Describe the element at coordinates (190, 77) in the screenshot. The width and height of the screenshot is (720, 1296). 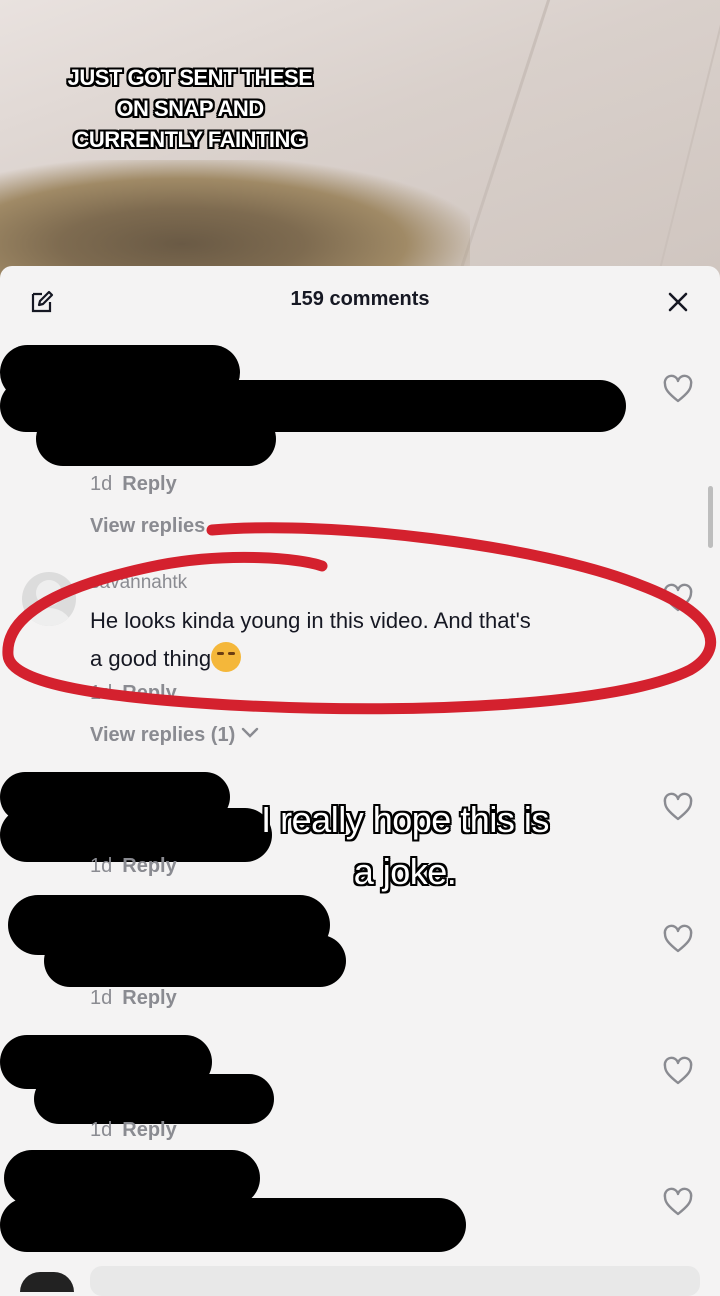
I see `caption-line: JUST GOT SENT THESE` at that location.